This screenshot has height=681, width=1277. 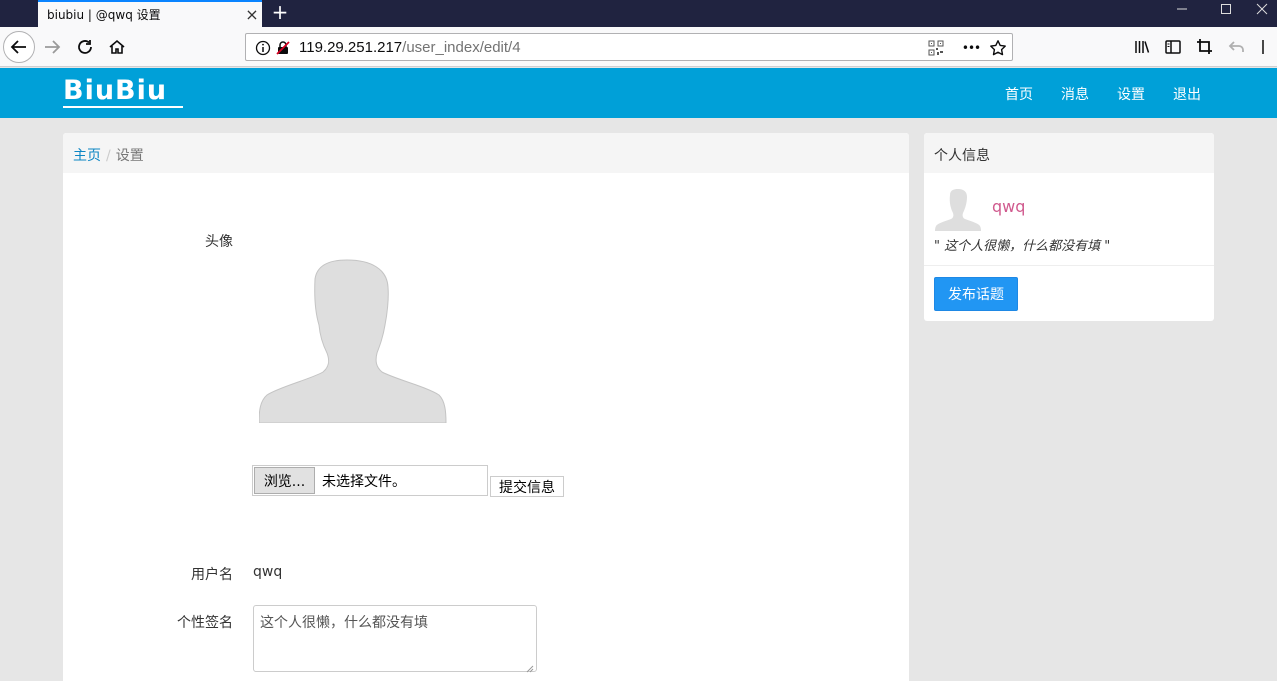 What do you see at coordinates (936, 48) in the screenshot?
I see `qr-code-icon` at bounding box center [936, 48].